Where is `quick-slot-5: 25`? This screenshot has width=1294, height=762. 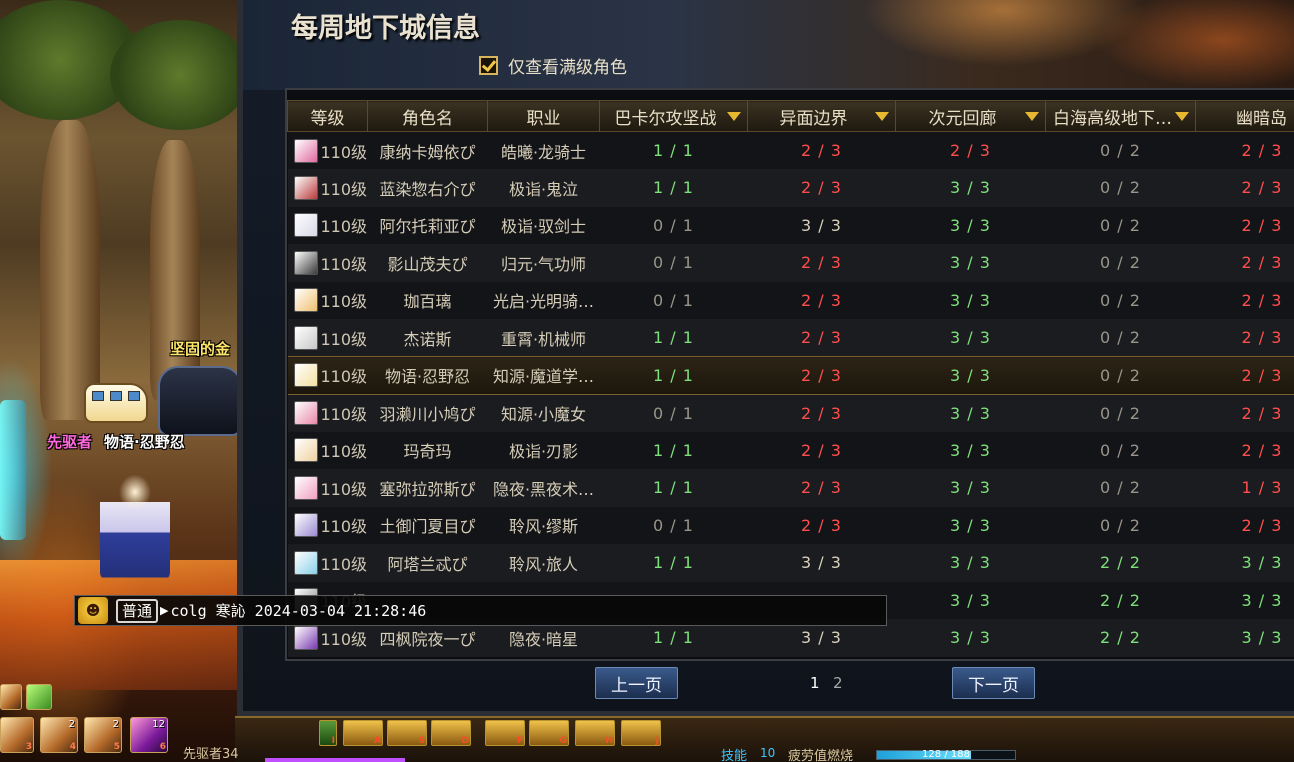
quick-slot-5: 25 is located at coordinates (103, 735).